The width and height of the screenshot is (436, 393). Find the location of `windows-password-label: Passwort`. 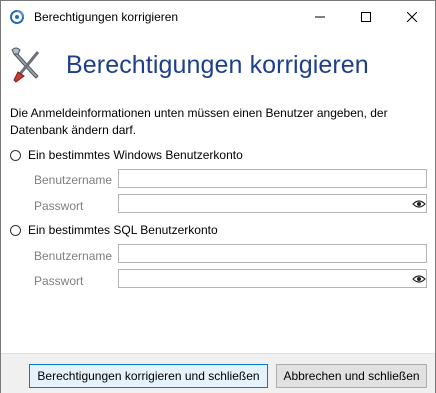

windows-password-label: Passwort is located at coordinates (59, 206).